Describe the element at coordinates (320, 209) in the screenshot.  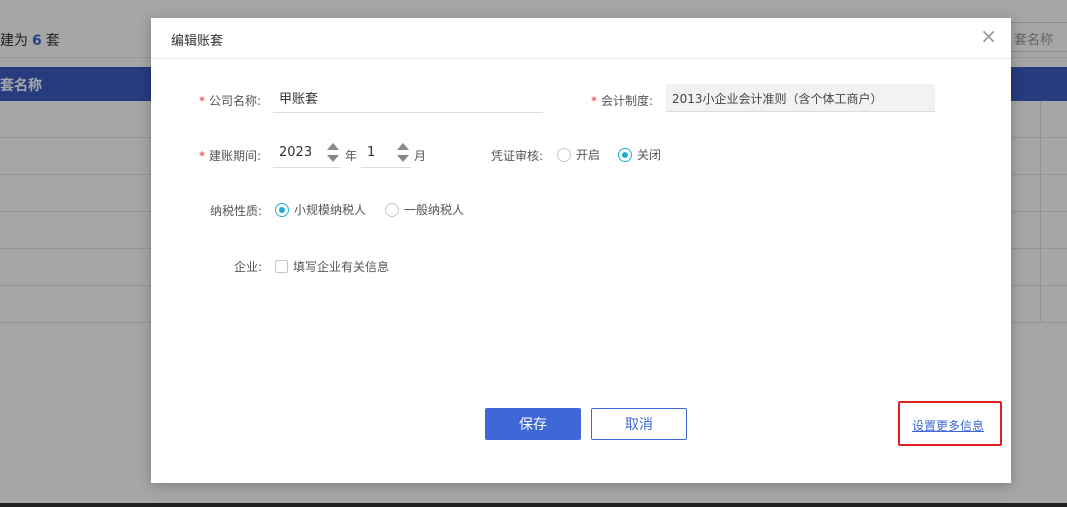
I see `small-scale-taxpayer-radio: 小规模纳税人` at that location.